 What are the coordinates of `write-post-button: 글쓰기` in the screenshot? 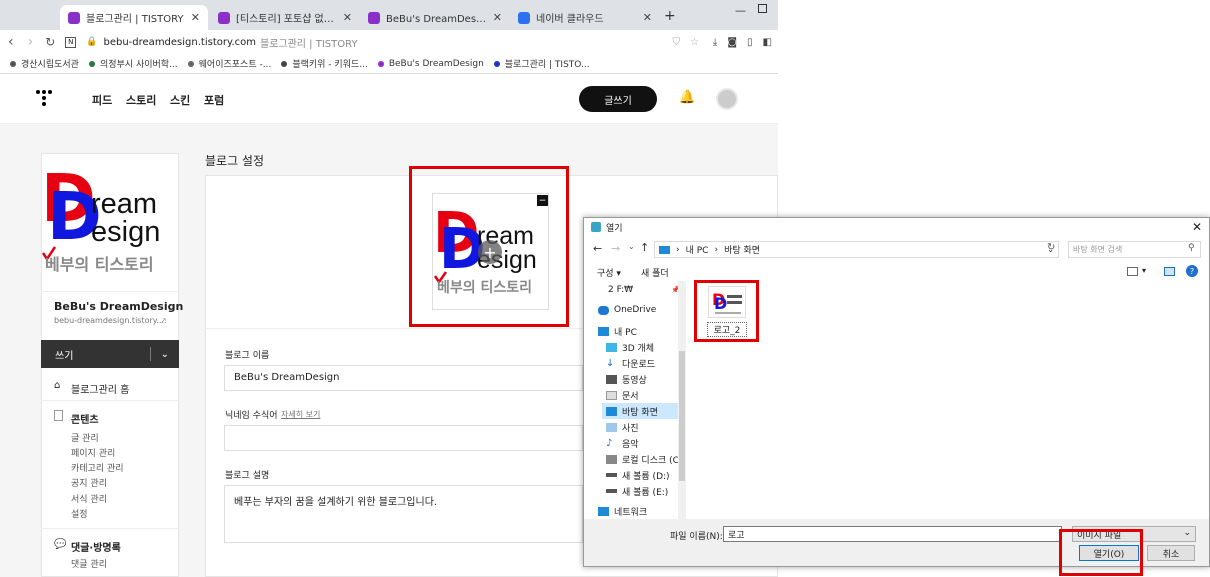 It's located at (618, 99).